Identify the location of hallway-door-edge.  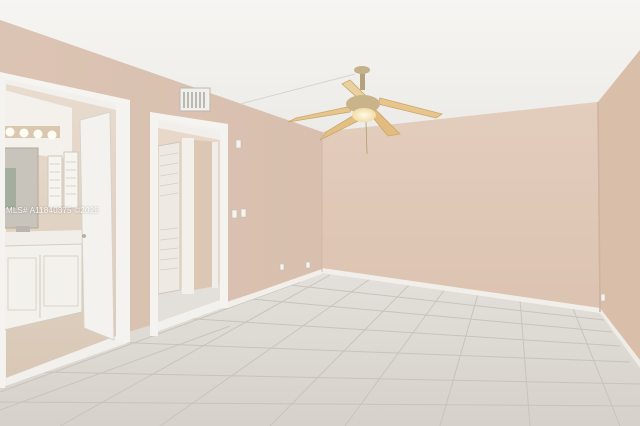
(215, 215).